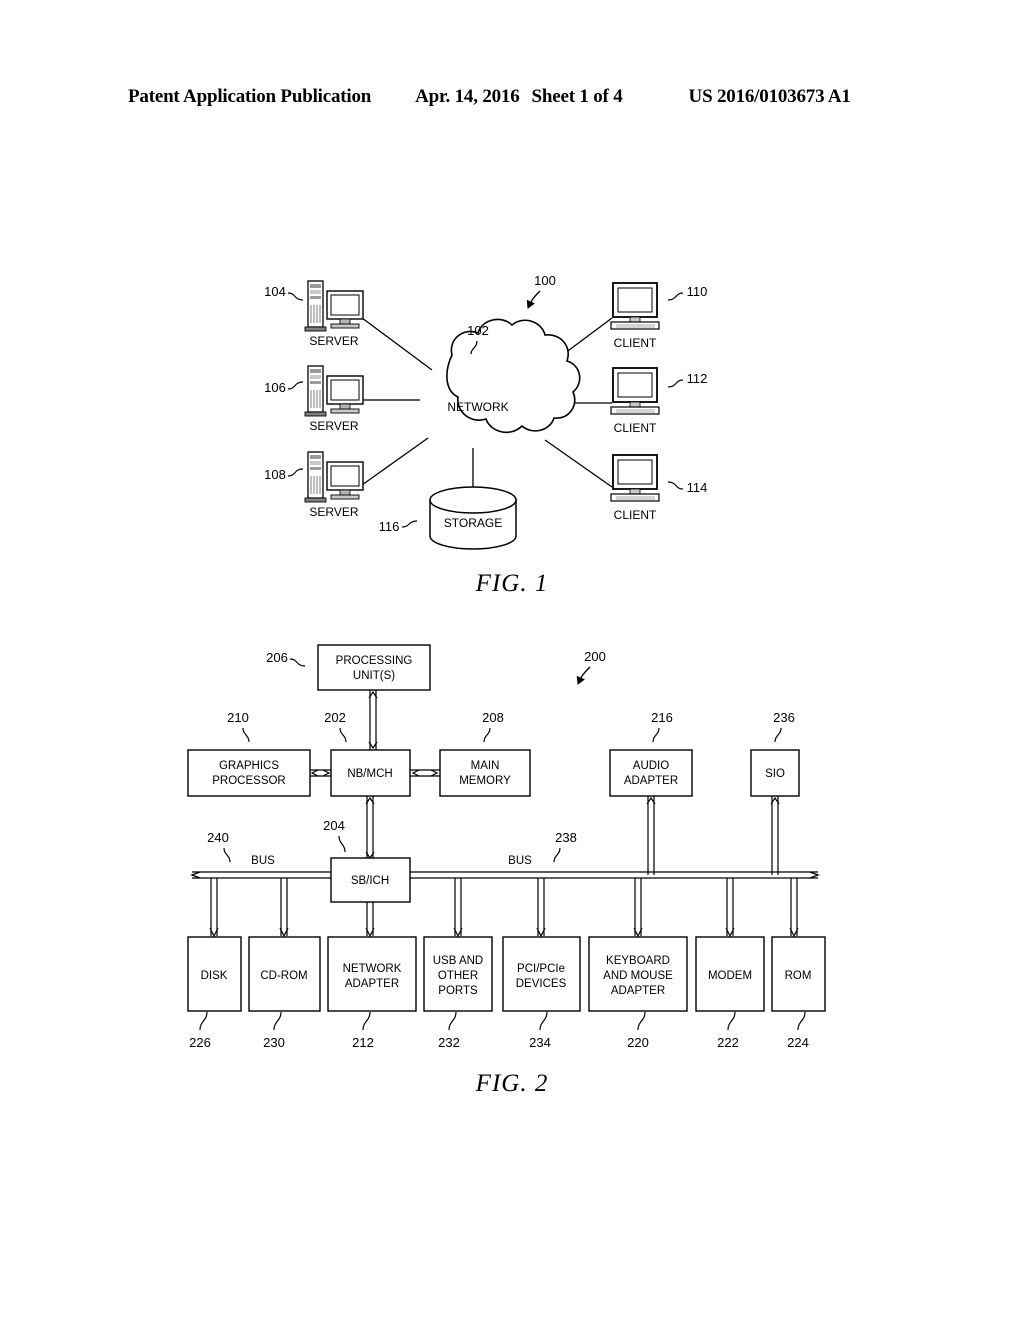 Image resolution: width=1024 pixels, height=1320 pixels. What do you see at coordinates (249, 781) in the screenshot?
I see `graphics-processor-label-2: PROCESSOR` at bounding box center [249, 781].